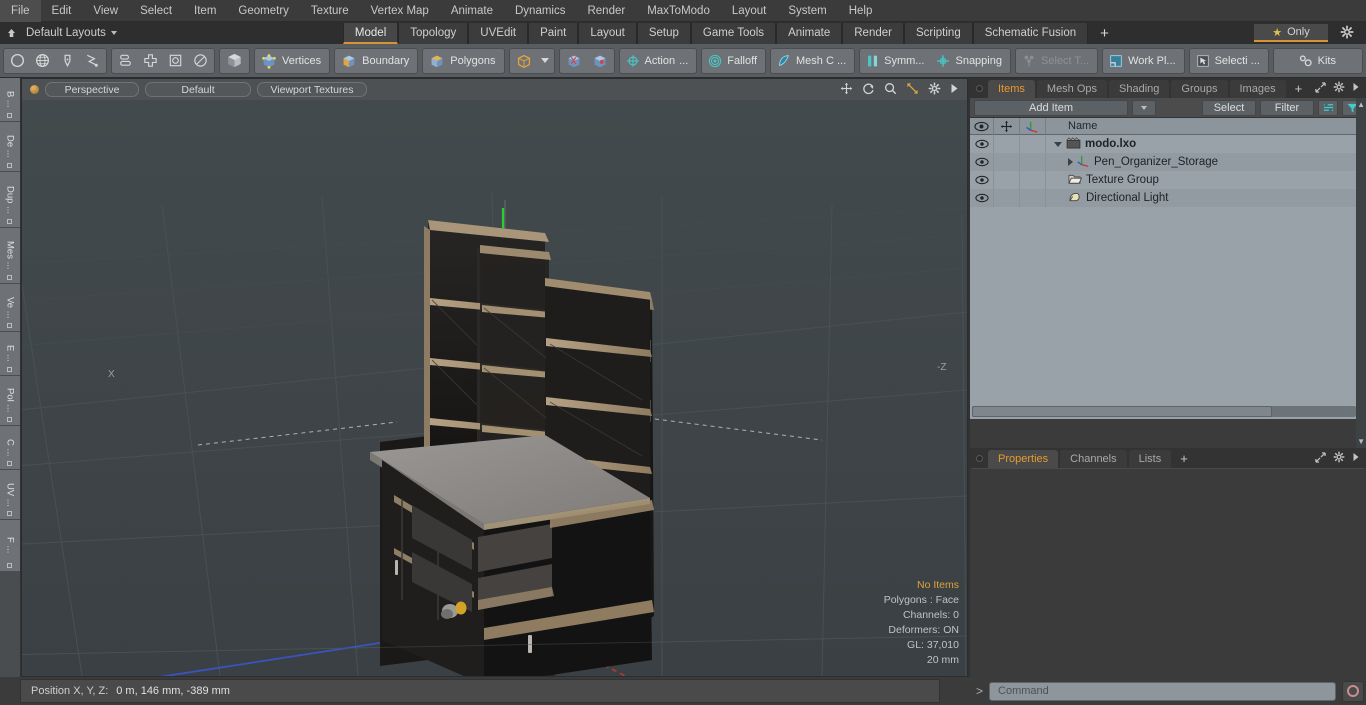 The height and width of the screenshot is (705, 1366). What do you see at coordinates (553, 33) in the screenshot?
I see `tab-paint: Paint` at bounding box center [553, 33].